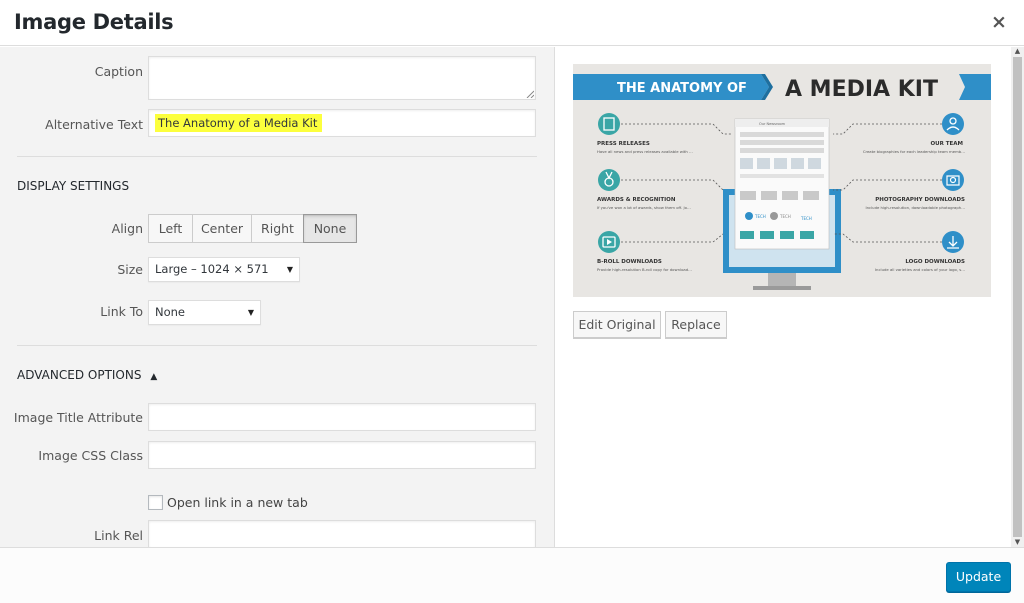 The height and width of the screenshot is (603, 1024). What do you see at coordinates (222, 228) in the screenshot?
I see `align-center-button: Center` at bounding box center [222, 228].